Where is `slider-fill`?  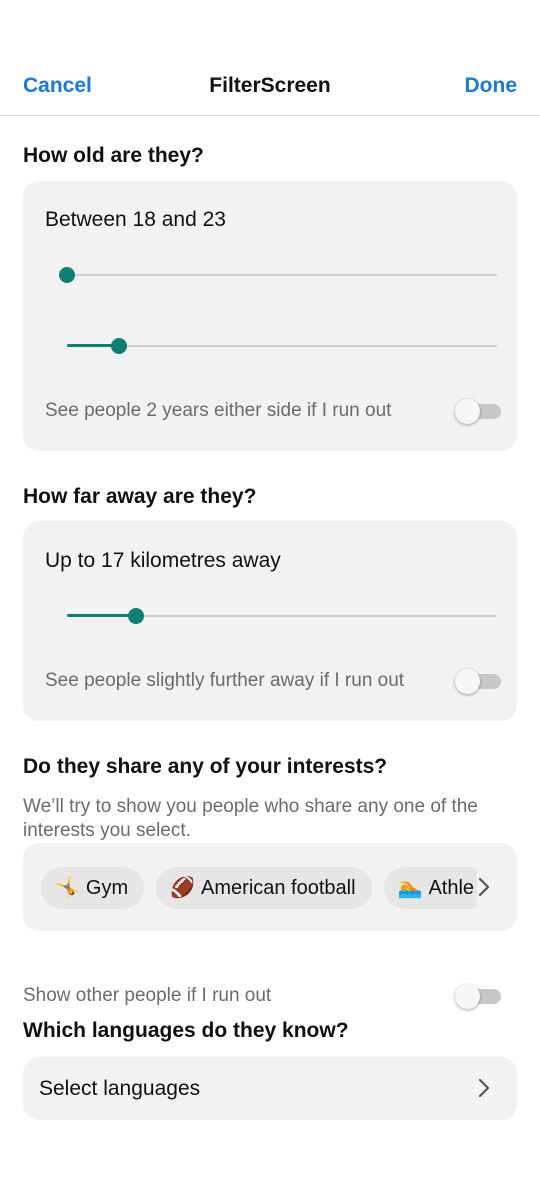 slider-fill is located at coordinates (101, 615).